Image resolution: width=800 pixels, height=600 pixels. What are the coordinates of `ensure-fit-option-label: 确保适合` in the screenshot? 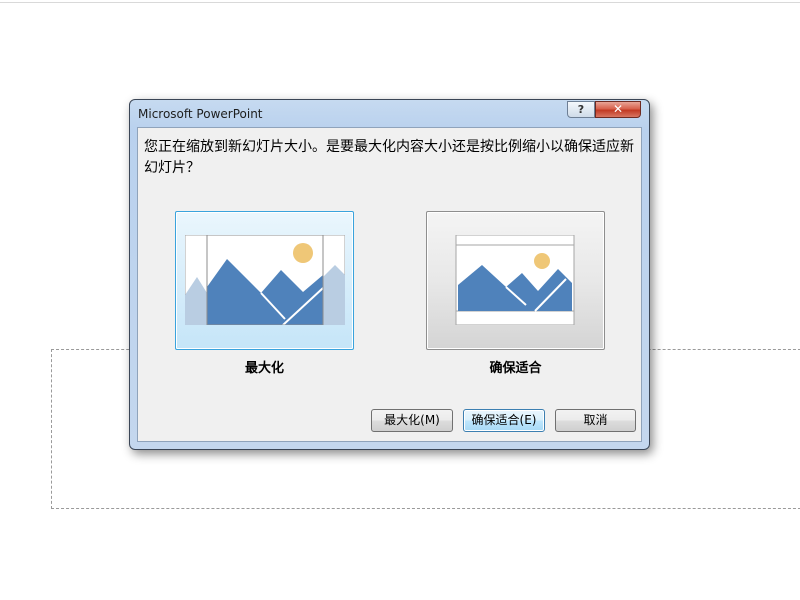 It's located at (515, 368).